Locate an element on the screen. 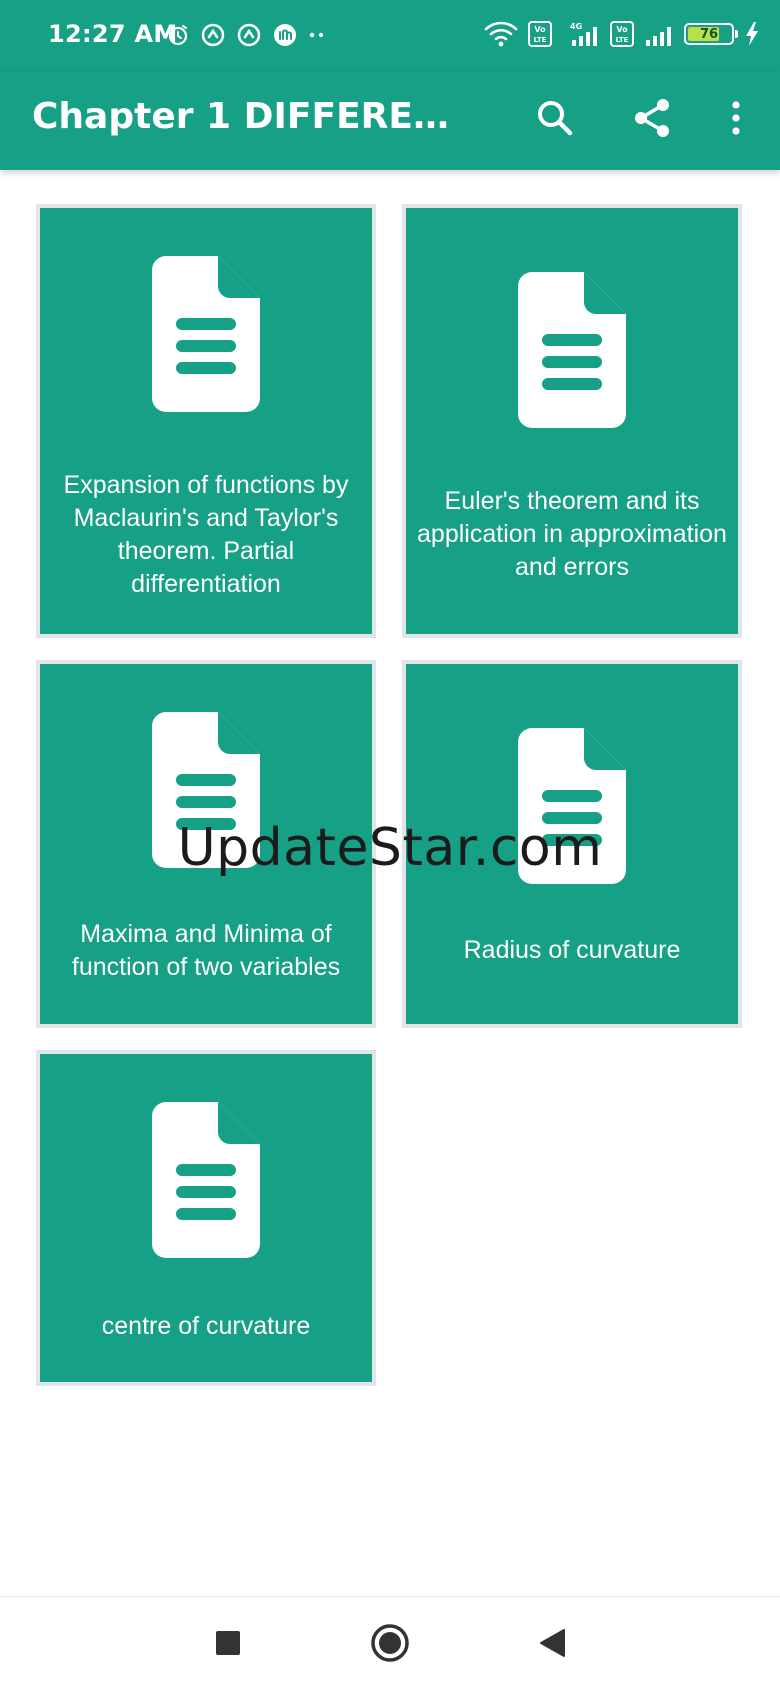 The width and height of the screenshot is (780, 1690). status-system-icons: Vo LTE 4G Vo LTE 76 is located at coordinates (622, 34).